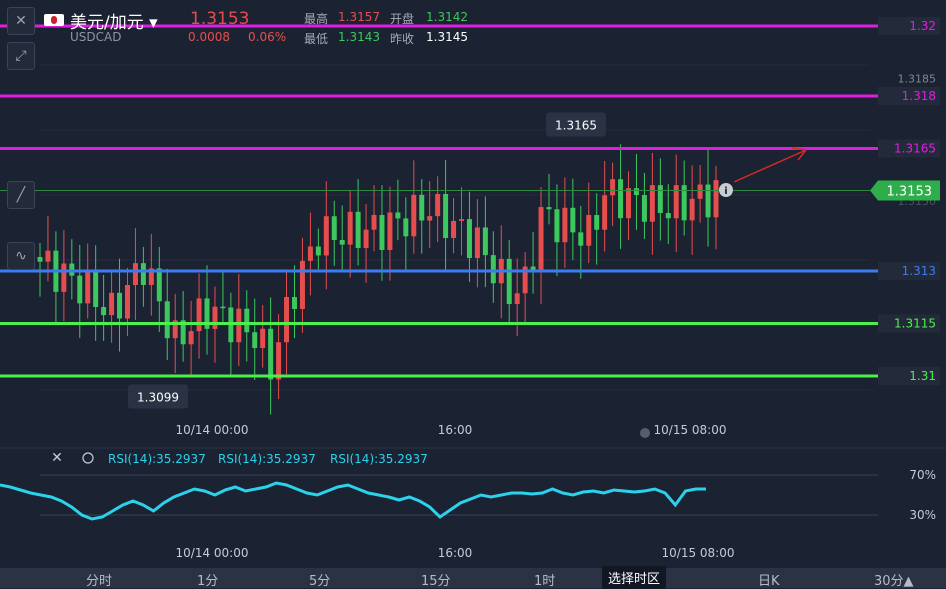 This screenshot has width=946, height=589. Describe the element at coordinates (447, 37) in the screenshot. I see `prev-value: 1.3145` at that location.